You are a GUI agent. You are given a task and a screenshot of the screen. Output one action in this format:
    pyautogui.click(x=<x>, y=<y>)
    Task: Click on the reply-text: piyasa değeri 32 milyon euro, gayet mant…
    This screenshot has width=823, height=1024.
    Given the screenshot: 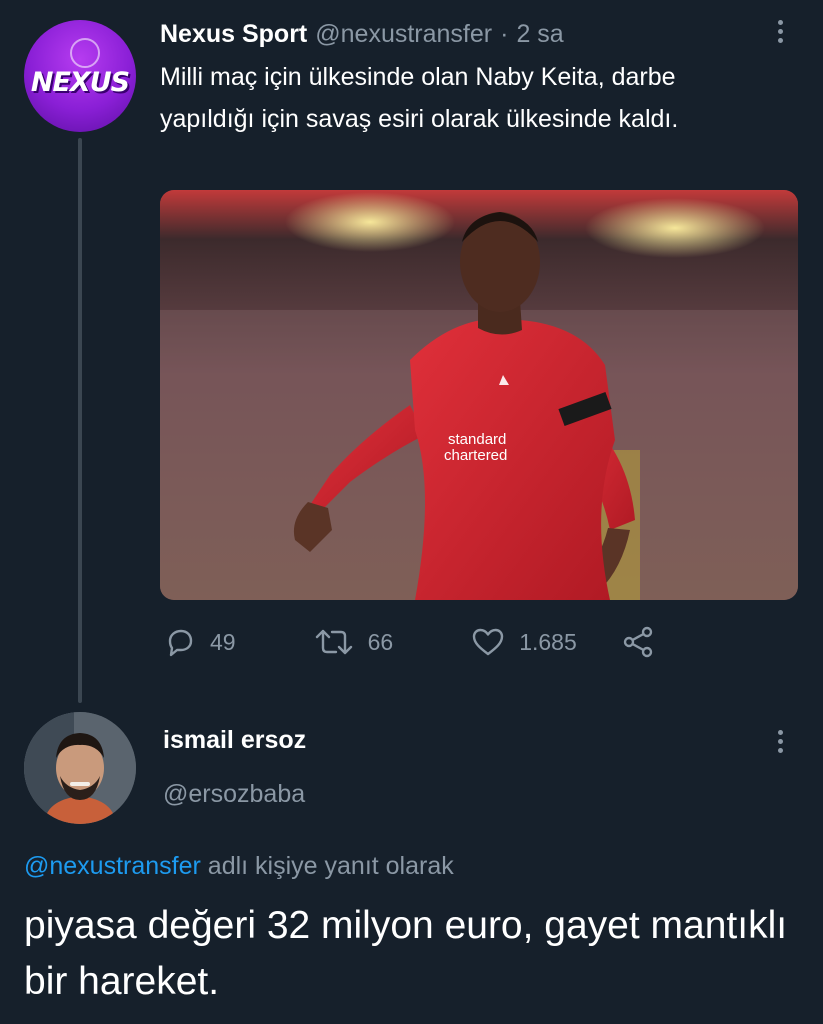 What is the action you would take?
    pyautogui.click(x=406, y=953)
    